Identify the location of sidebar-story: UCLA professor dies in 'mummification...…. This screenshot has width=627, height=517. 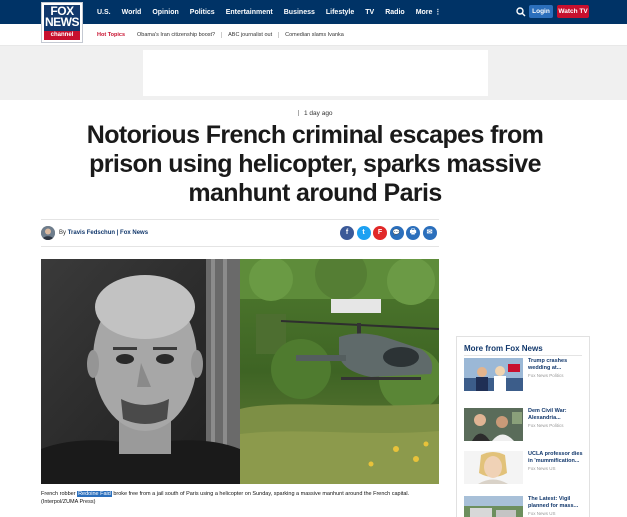
(526, 469).